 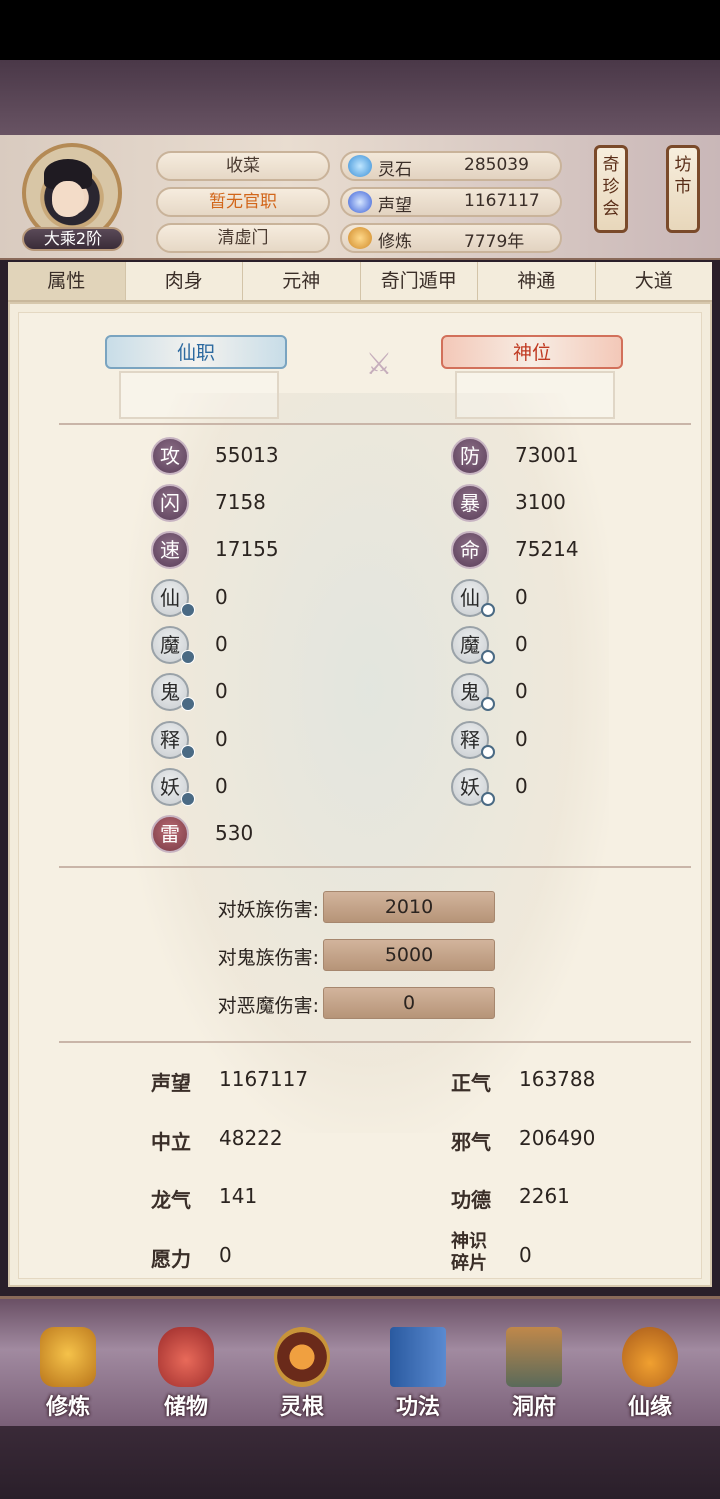 I want to click on resource-spirit-stone: 灵石 285039, so click(x=451, y=166).